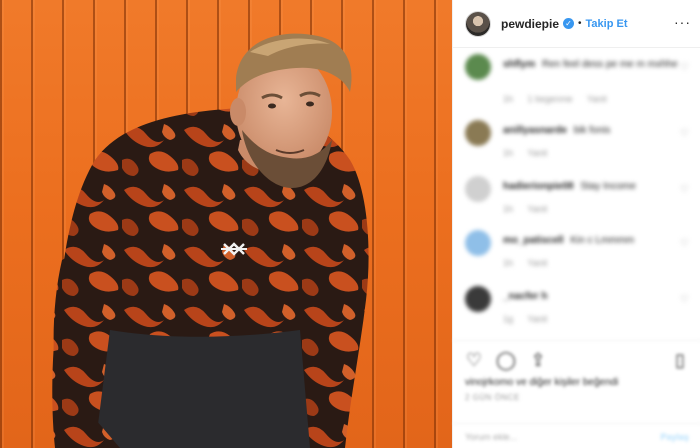 This screenshot has width=700, height=448. Describe the element at coordinates (492, 397) in the screenshot. I see `post-time: 2 GÜN ÖNCE` at that location.